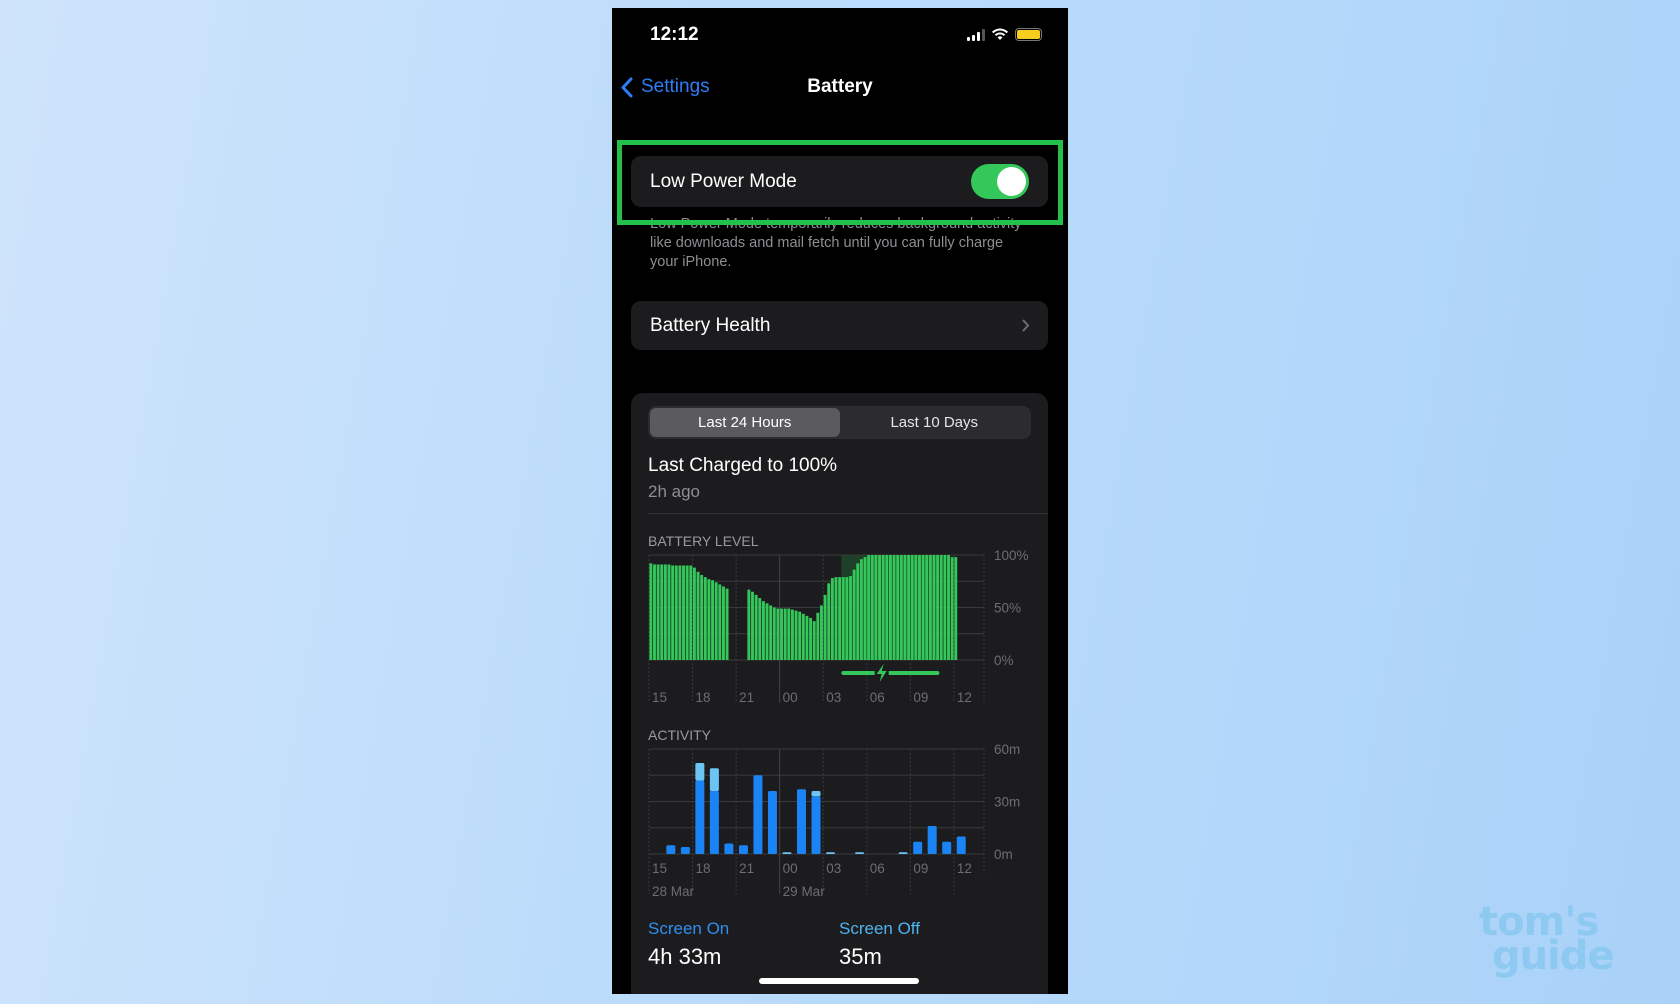 The width and height of the screenshot is (1680, 1004). What do you see at coordinates (703, 697) in the screenshot?
I see `x-tick-label: 18` at bounding box center [703, 697].